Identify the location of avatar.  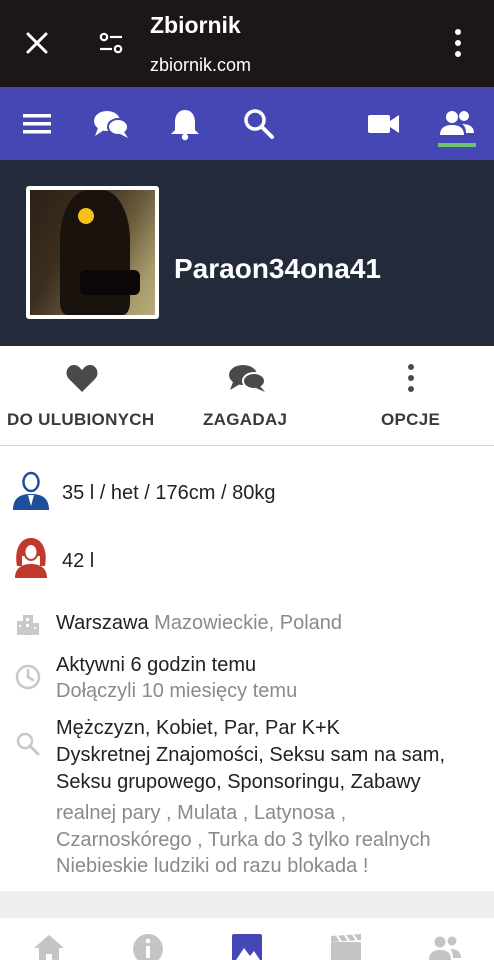
(92, 252).